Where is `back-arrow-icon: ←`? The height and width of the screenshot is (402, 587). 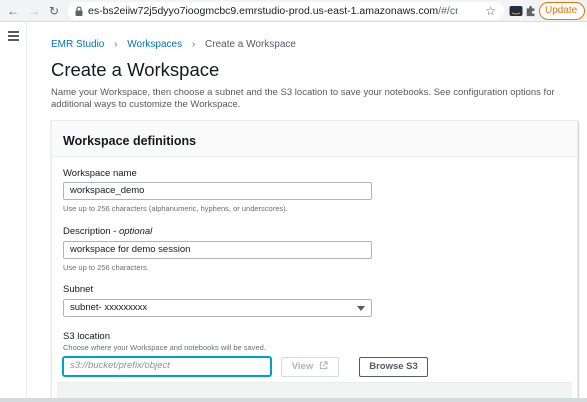
back-arrow-icon: ← is located at coordinates (13, 11).